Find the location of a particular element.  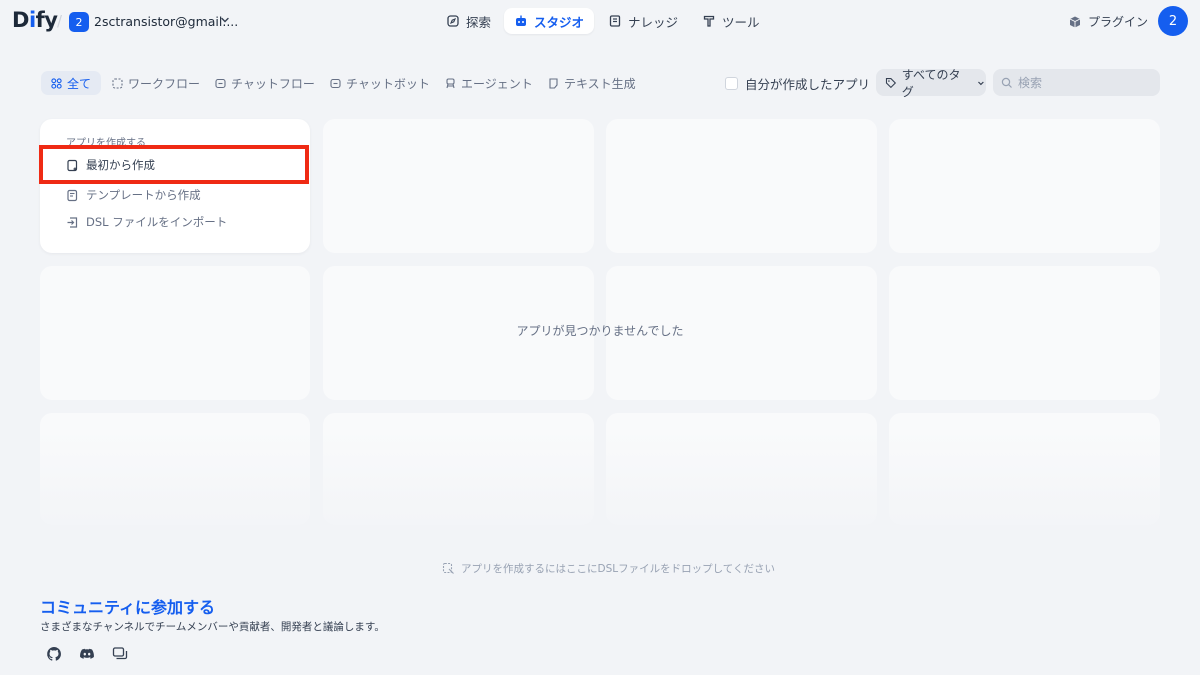

my-apps-checkbox is located at coordinates (731, 83).